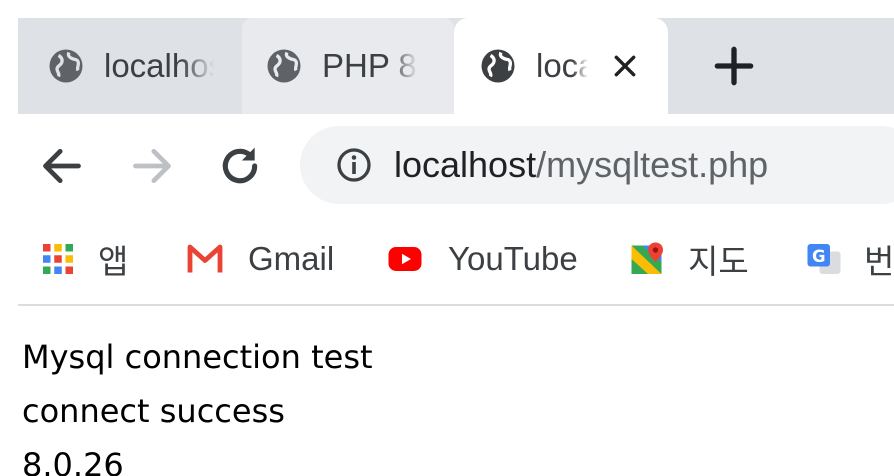 This screenshot has height=476, width=894. Describe the element at coordinates (240, 166) in the screenshot. I see `reload-icon` at that location.